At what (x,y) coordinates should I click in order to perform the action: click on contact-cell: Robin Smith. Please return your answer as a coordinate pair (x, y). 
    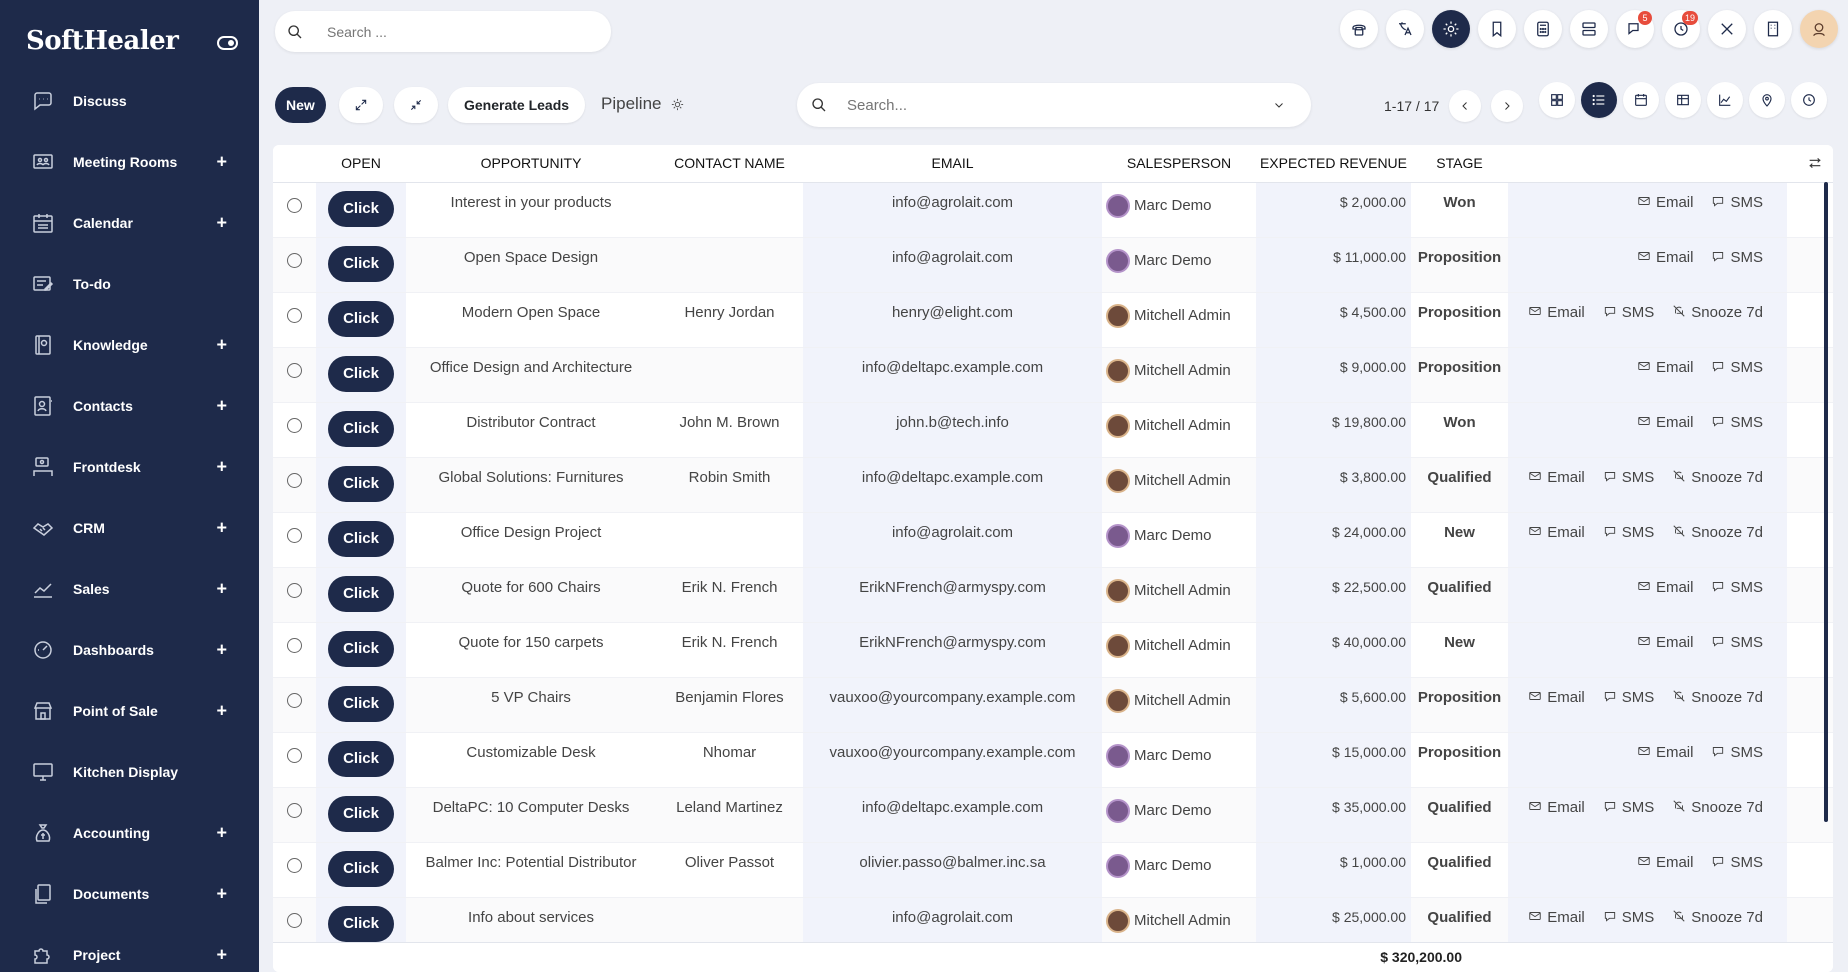
    Looking at the image, I should click on (729, 485).